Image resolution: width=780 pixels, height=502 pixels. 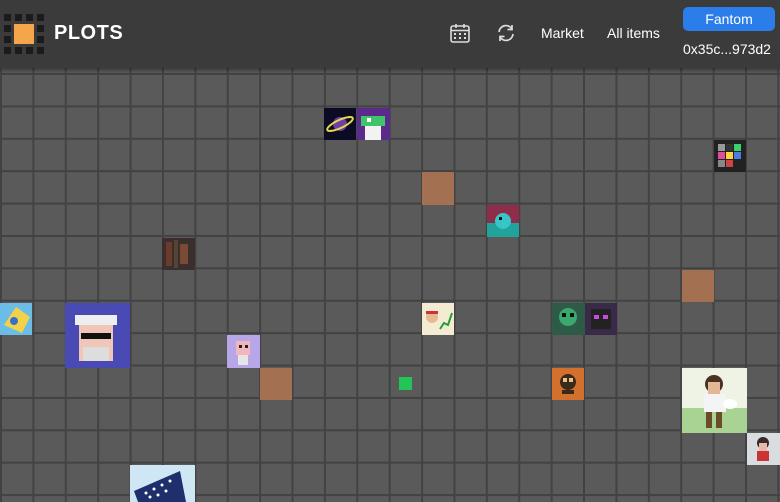 What do you see at coordinates (243, 351) in the screenshot?
I see `plot-pink-face` at bounding box center [243, 351].